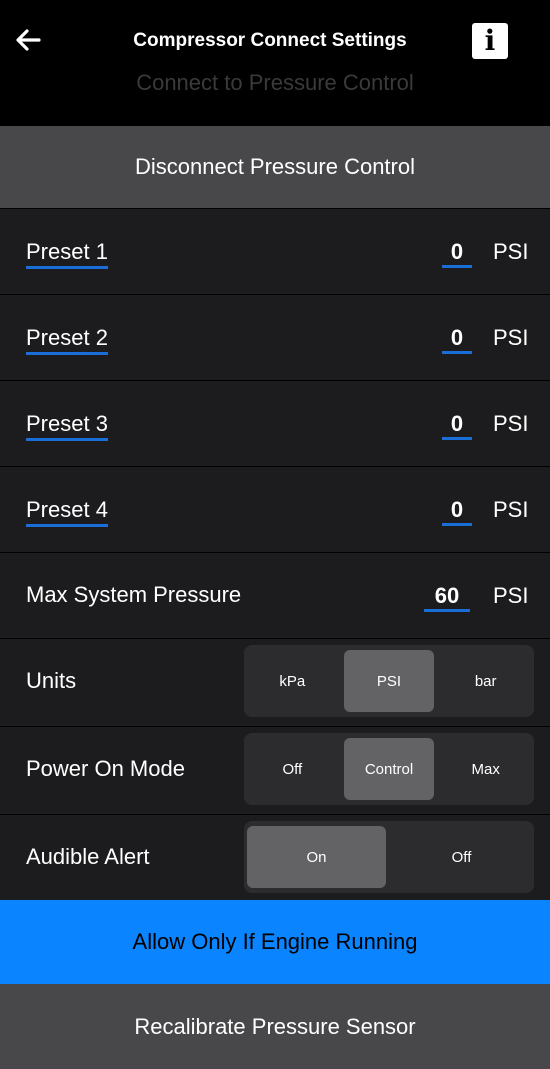 This screenshot has height=1069, width=550. Describe the element at coordinates (67, 340) in the screenshot. I see `preset-2-label: Preset 2` at that location.